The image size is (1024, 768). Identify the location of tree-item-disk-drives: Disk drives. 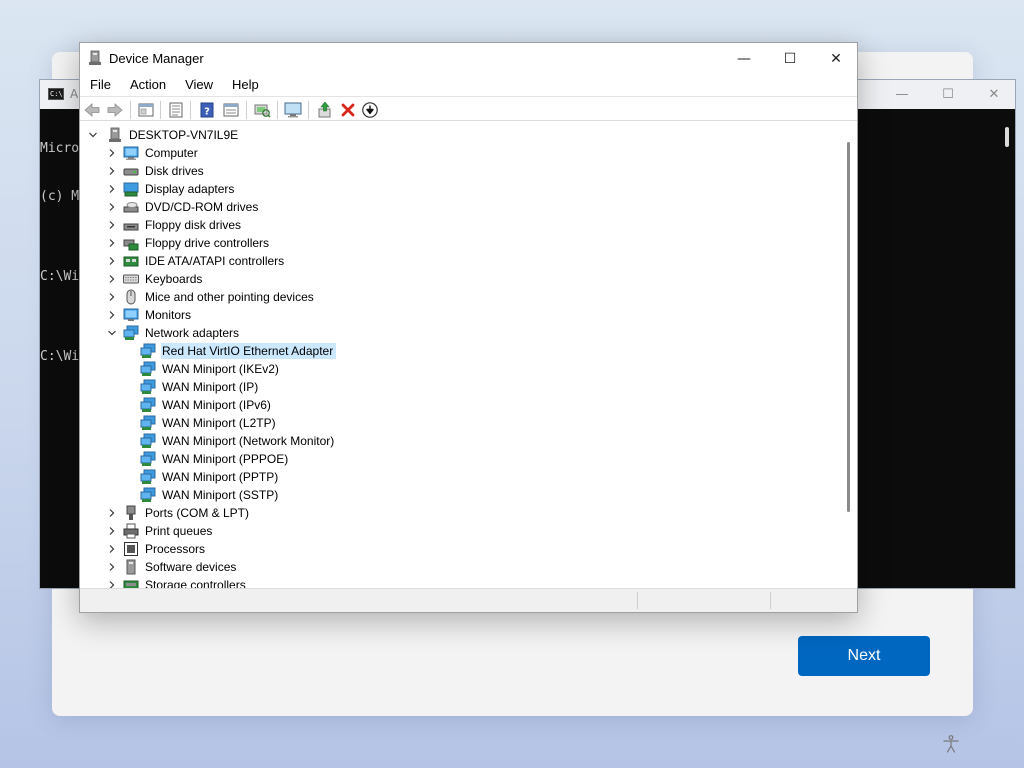
(157, 171).